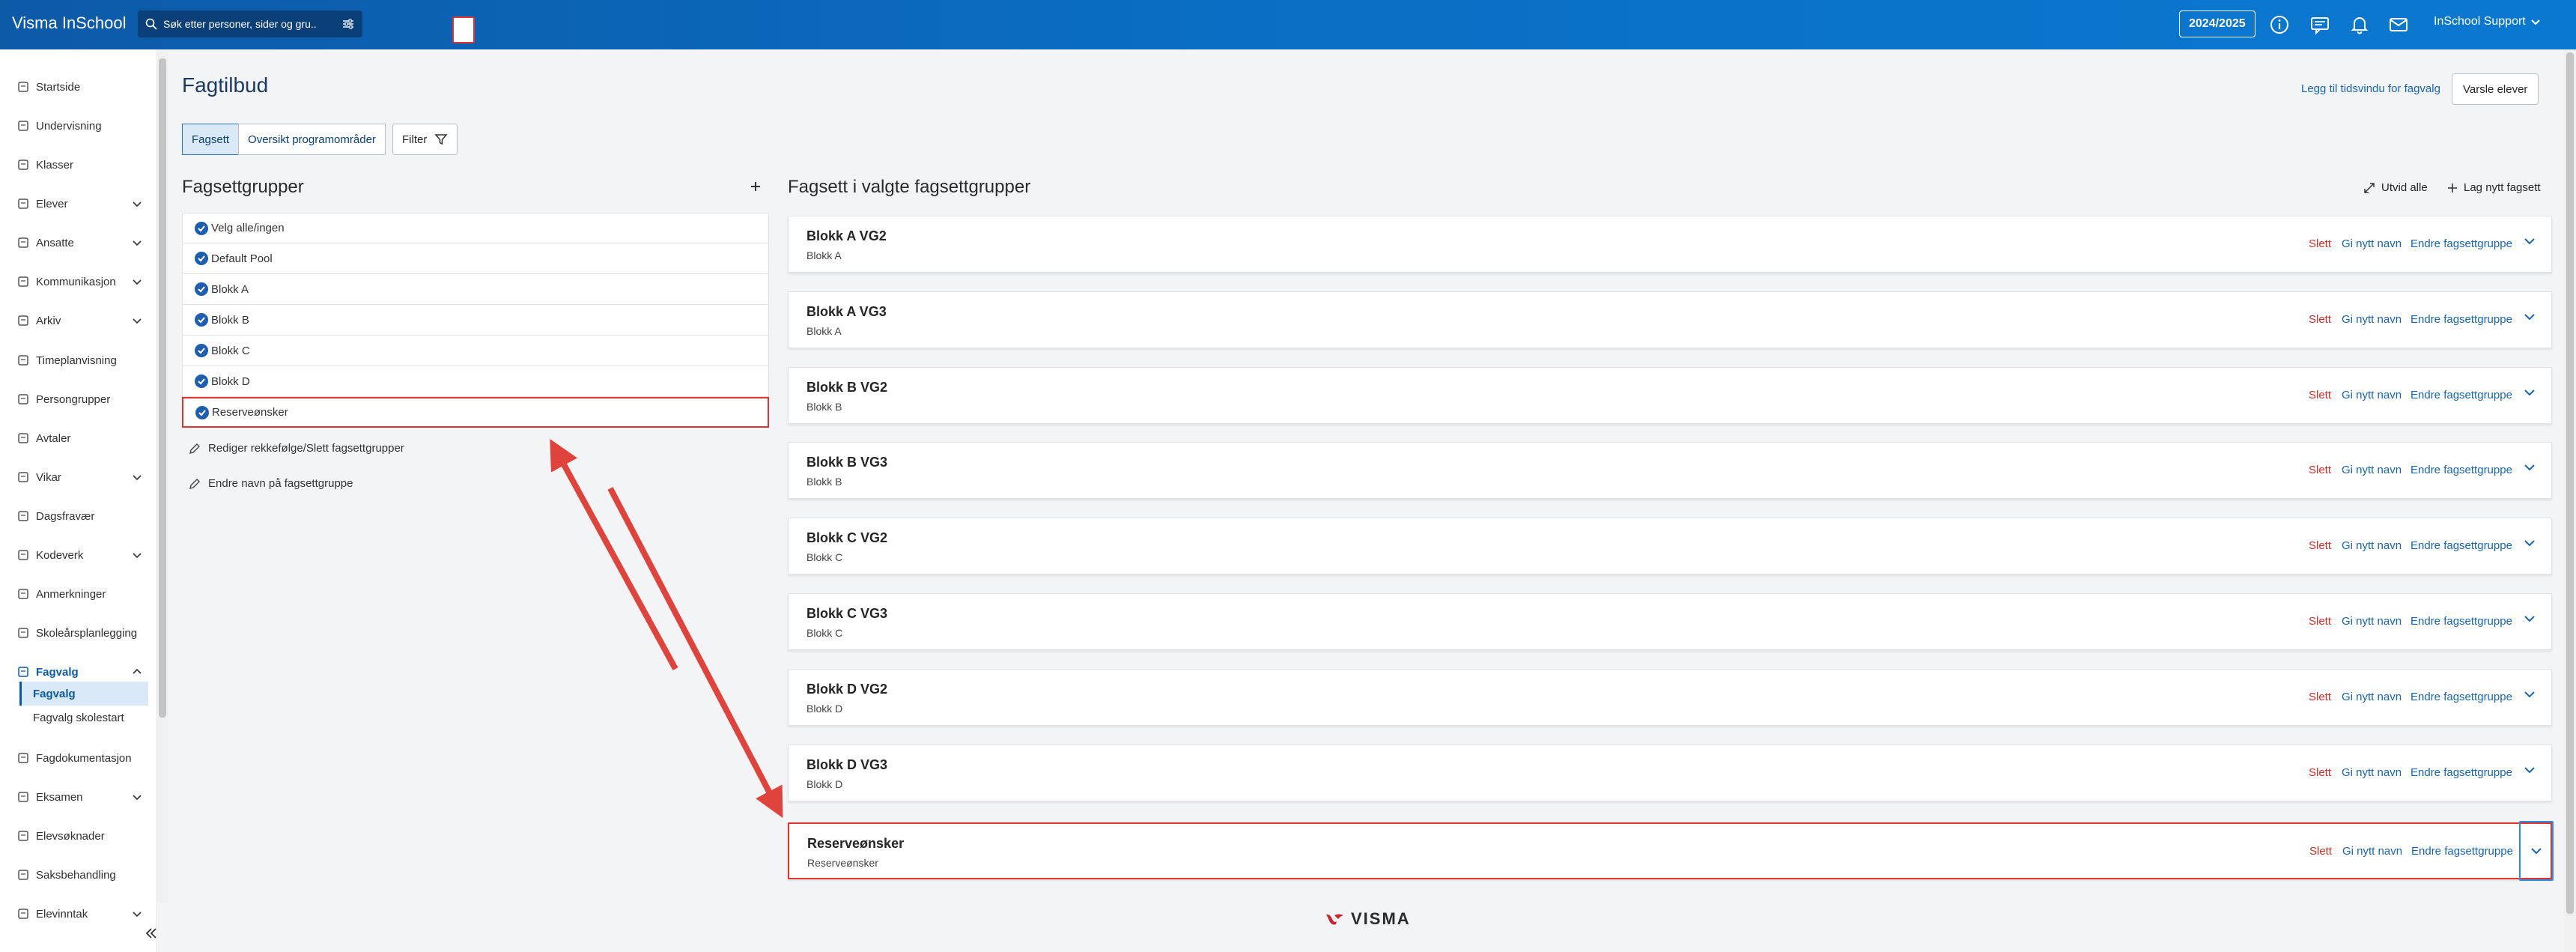  What do you see at coordinates (79, 875) in the screenshot?
I see `sidebar-item-20: Saksbehandling` at bounding box center [79, 875].